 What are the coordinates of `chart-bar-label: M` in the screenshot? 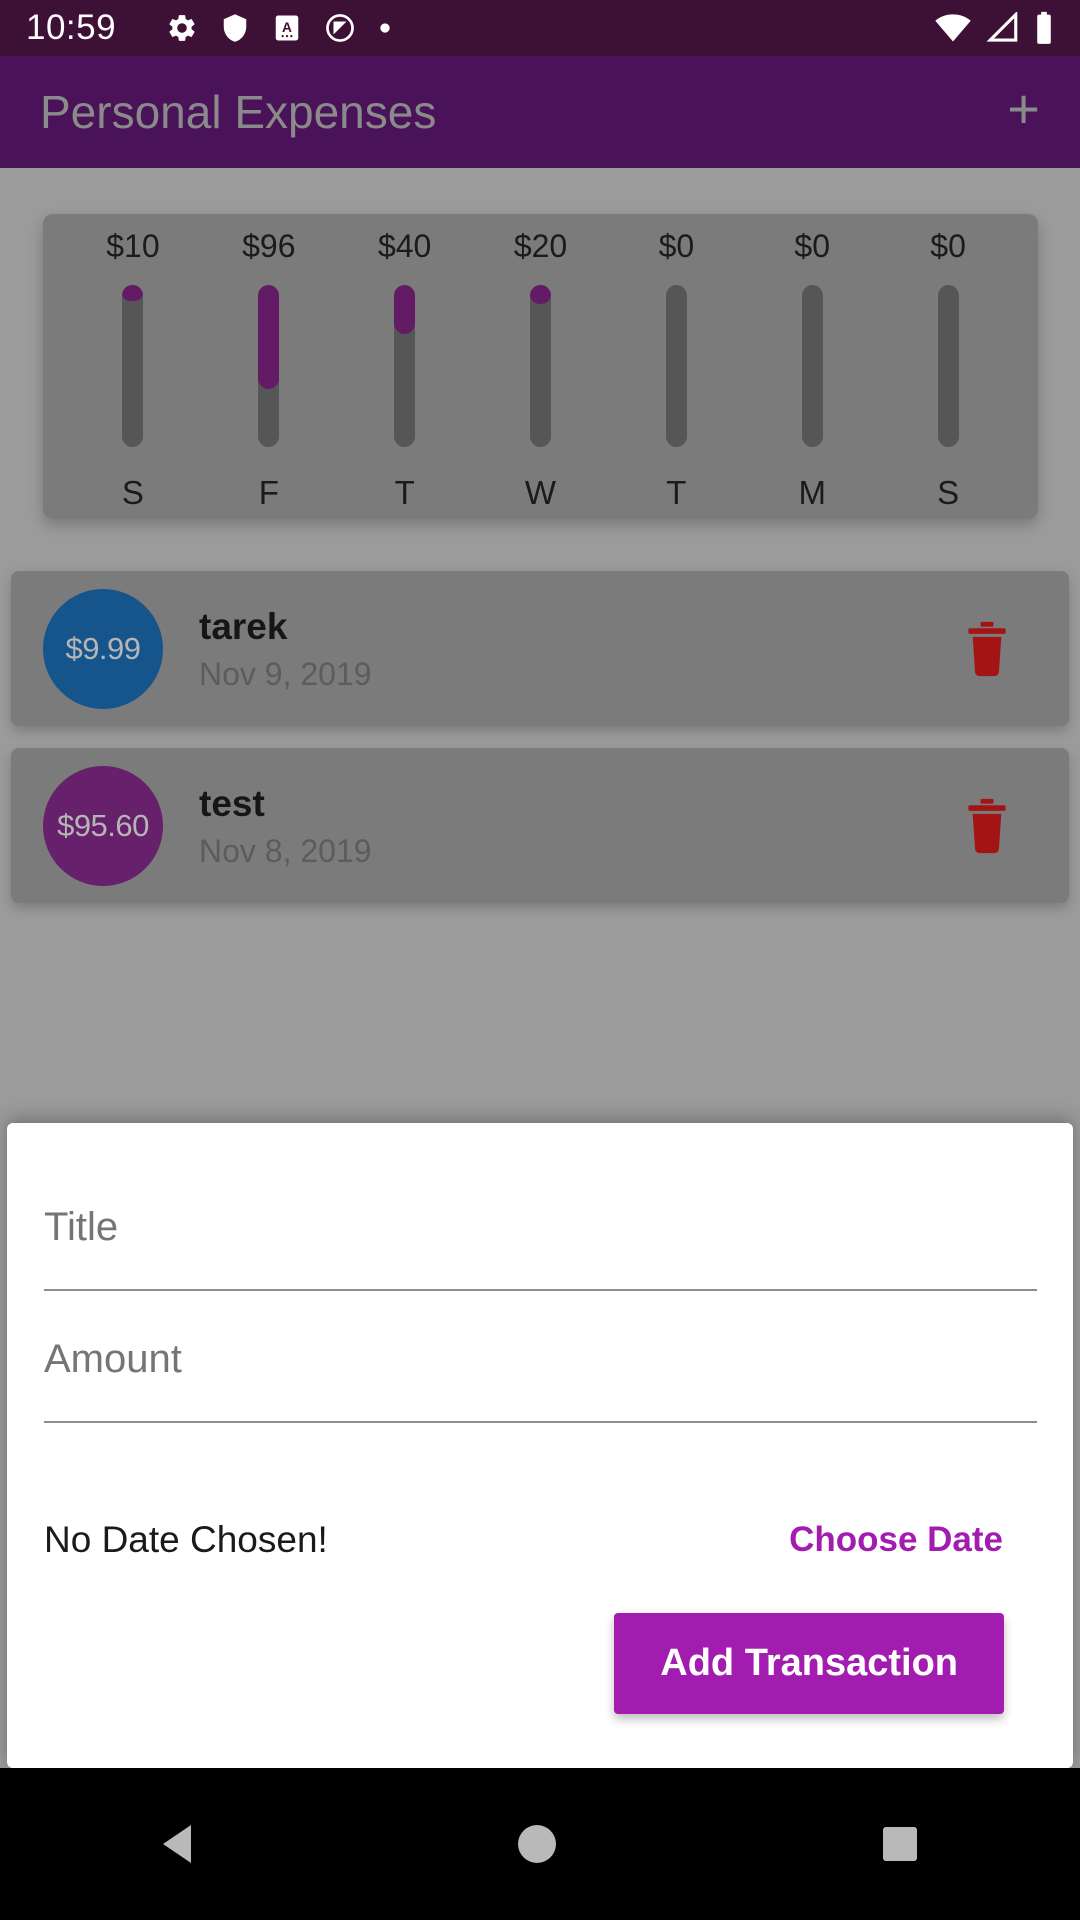 It's located at (812, 492).